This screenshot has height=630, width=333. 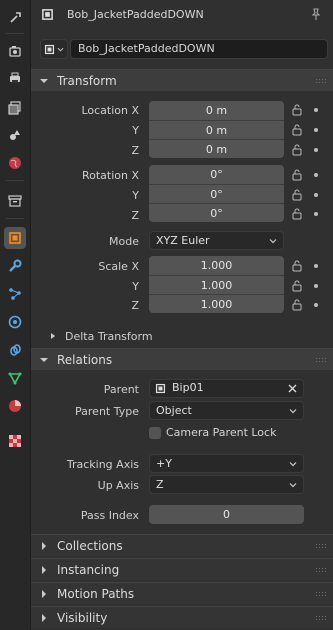 What do you see at coordinates (110, 110) in the screenshot?
I see `location-x-label: Location X` at bounding box center [110, 110].